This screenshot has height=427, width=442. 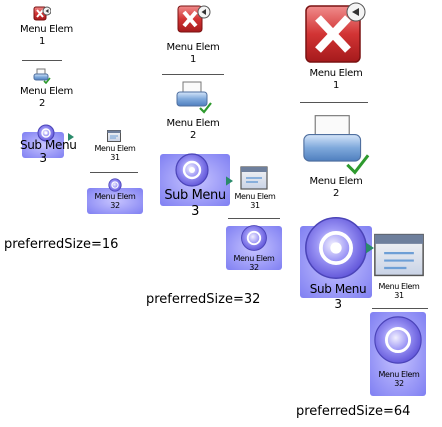 I want to click on group-caption: preferredSize=16, so click(x=61, y=244).